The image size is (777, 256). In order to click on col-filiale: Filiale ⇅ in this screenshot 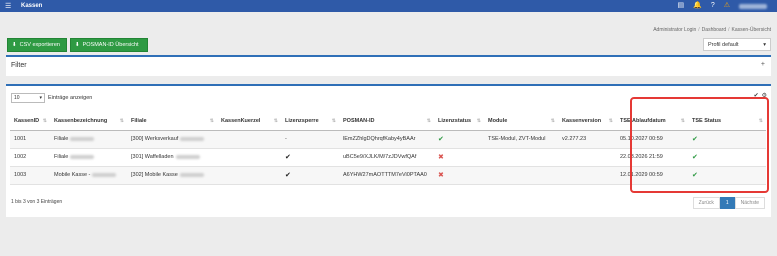, I will do `click(172, 121)`.